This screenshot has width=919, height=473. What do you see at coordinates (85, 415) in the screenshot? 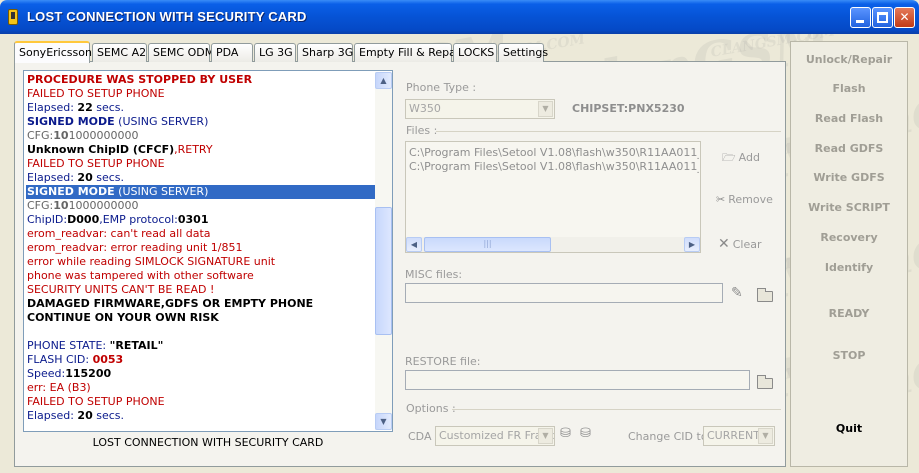
I see `log-text: 20` at bounding box center [85, 415].